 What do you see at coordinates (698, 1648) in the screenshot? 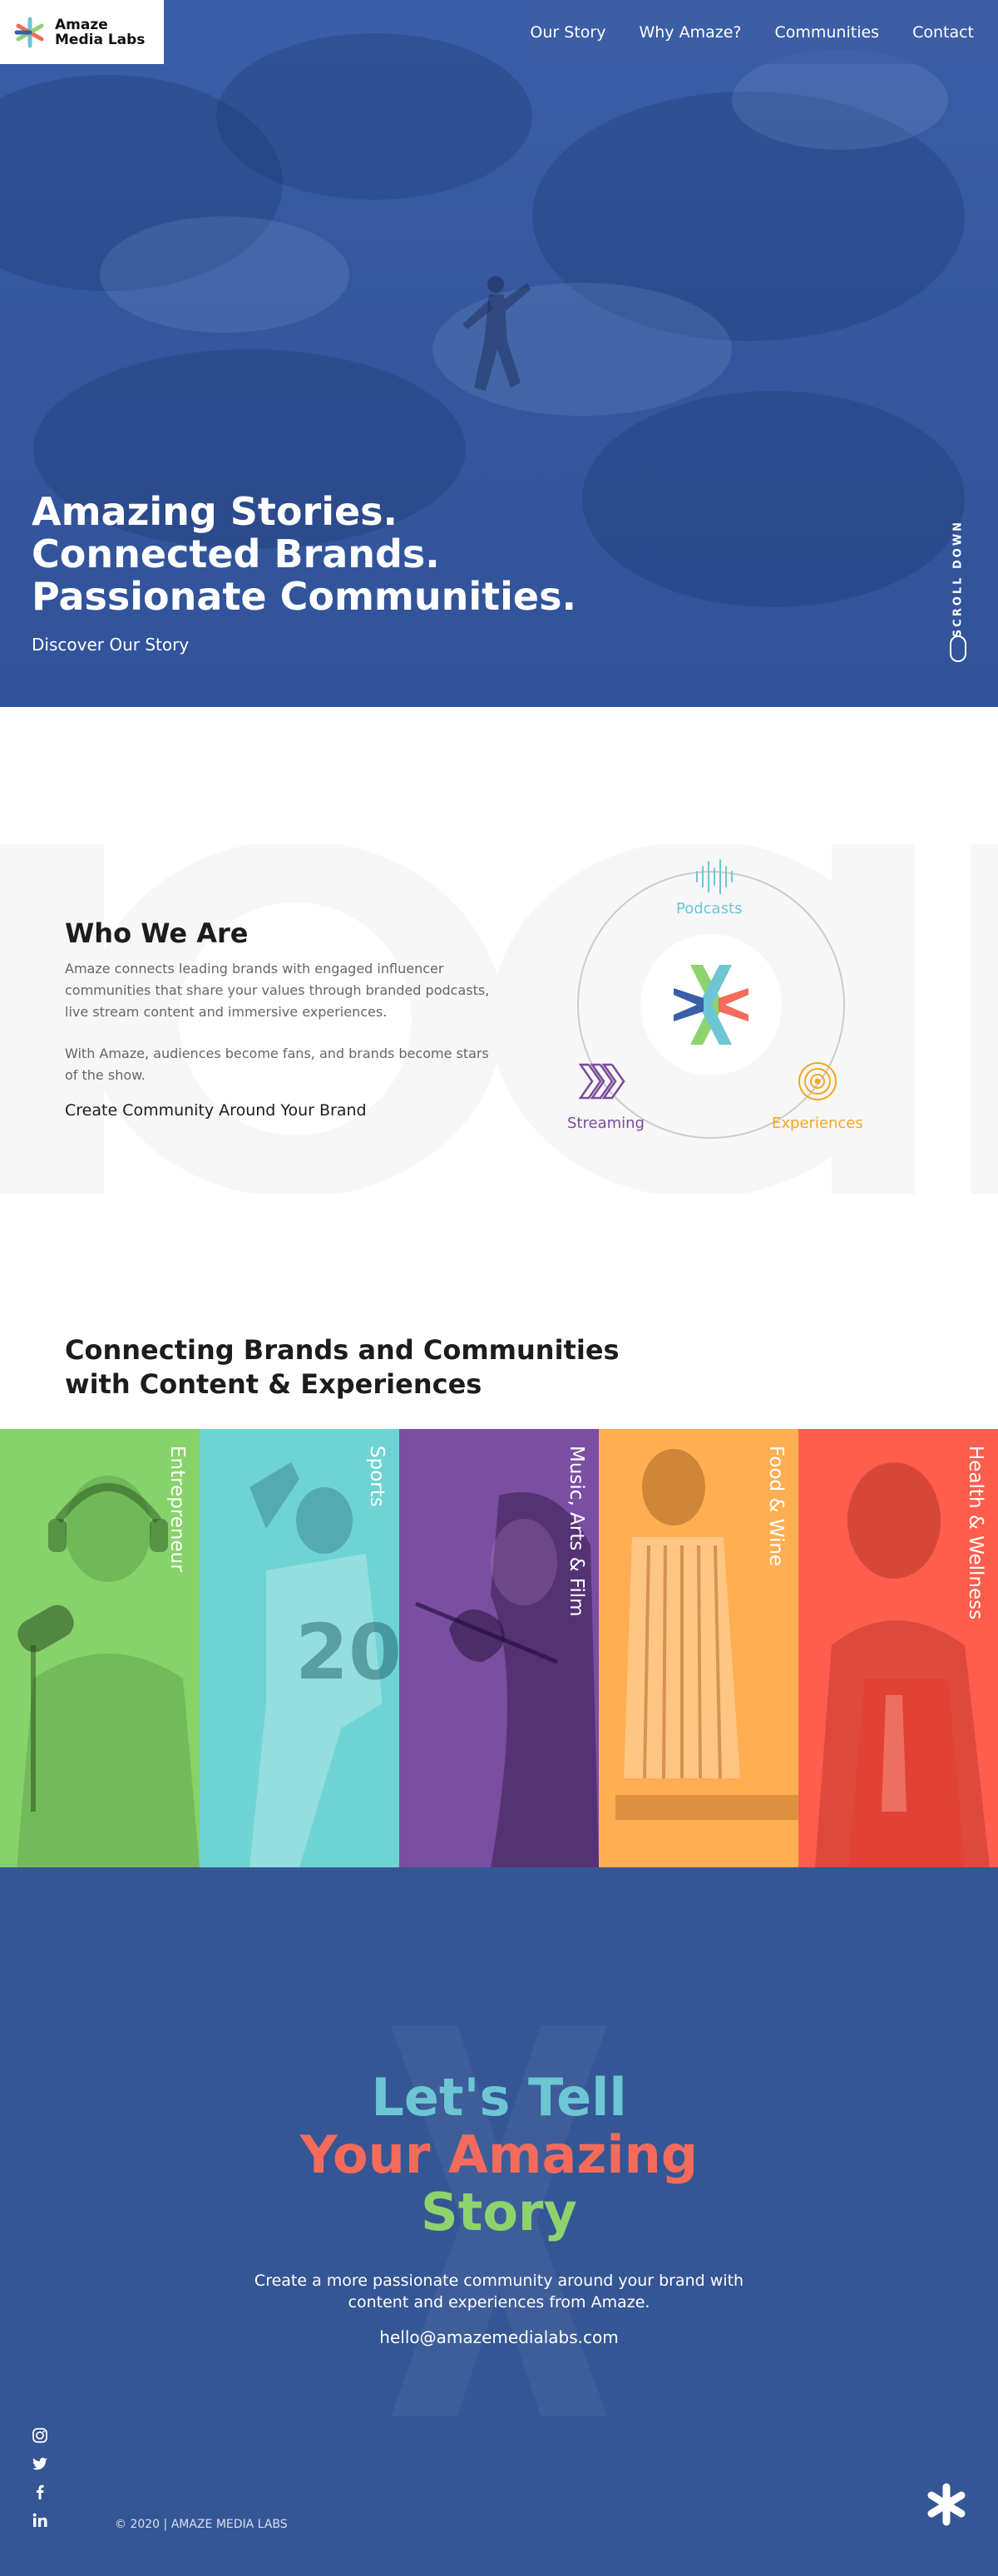
I see `panel-food-wine: Food & Wine` at bounding box center [698, 1648].